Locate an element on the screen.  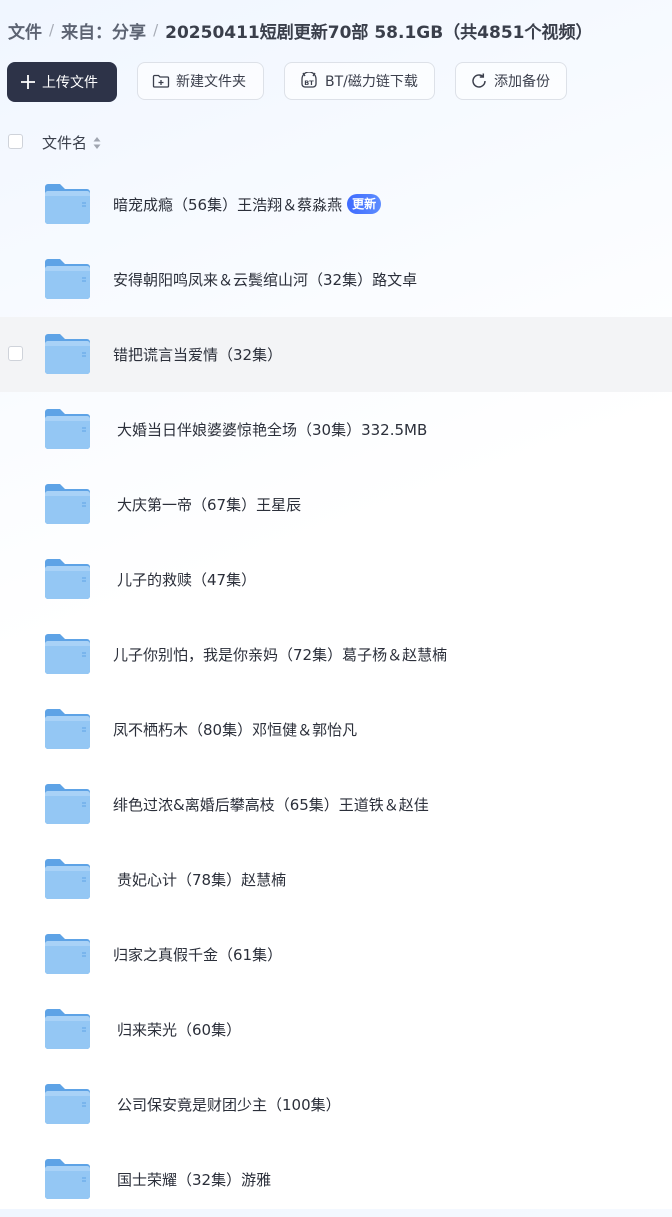
list-item: 安得朝阳鸣凤来＆云鬓绾山河（32集）路文卓 is located at coordinates (336, 279).